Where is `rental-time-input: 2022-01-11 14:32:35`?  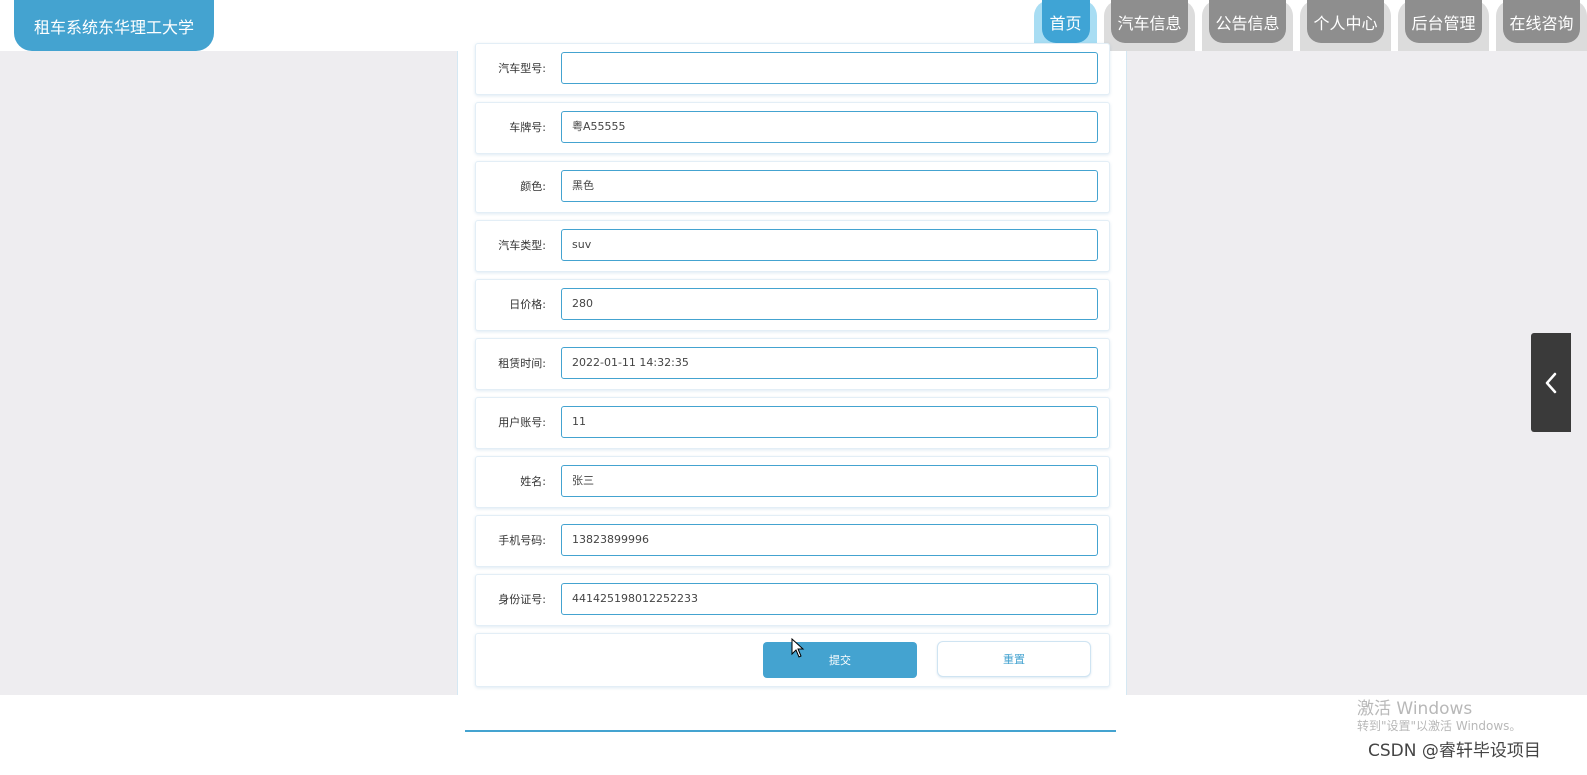
rental-time-input: 2022-01-11 14:32:35 is located at coordinates (829, 363).